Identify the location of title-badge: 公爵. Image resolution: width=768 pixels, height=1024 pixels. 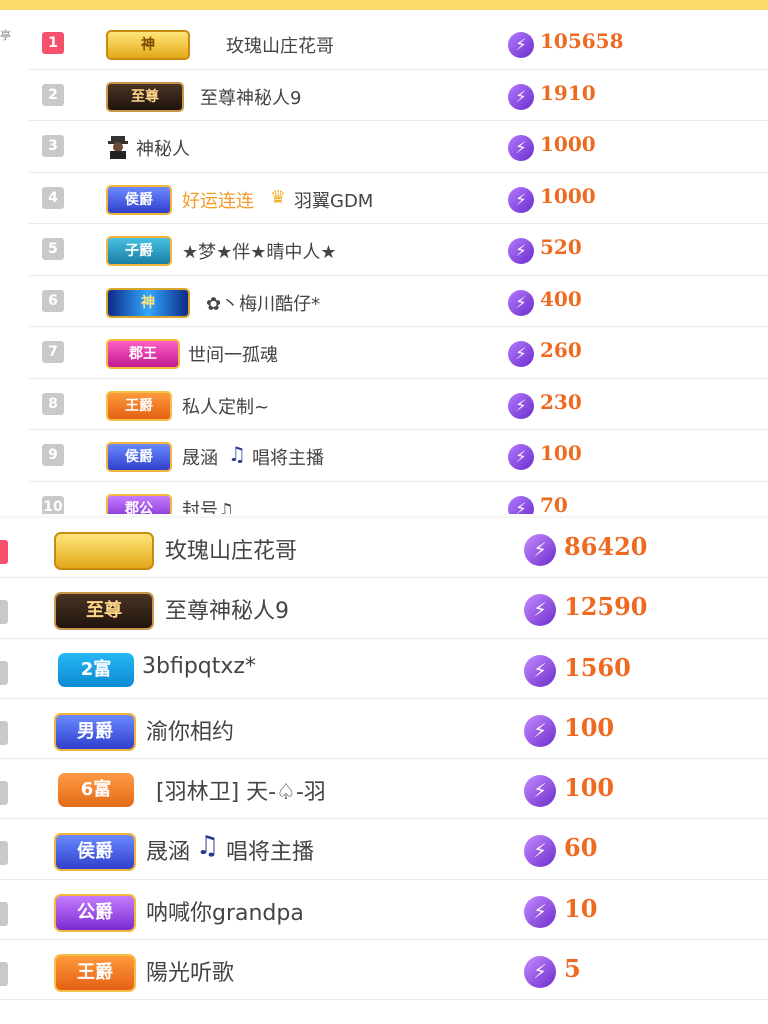
(95, 912).